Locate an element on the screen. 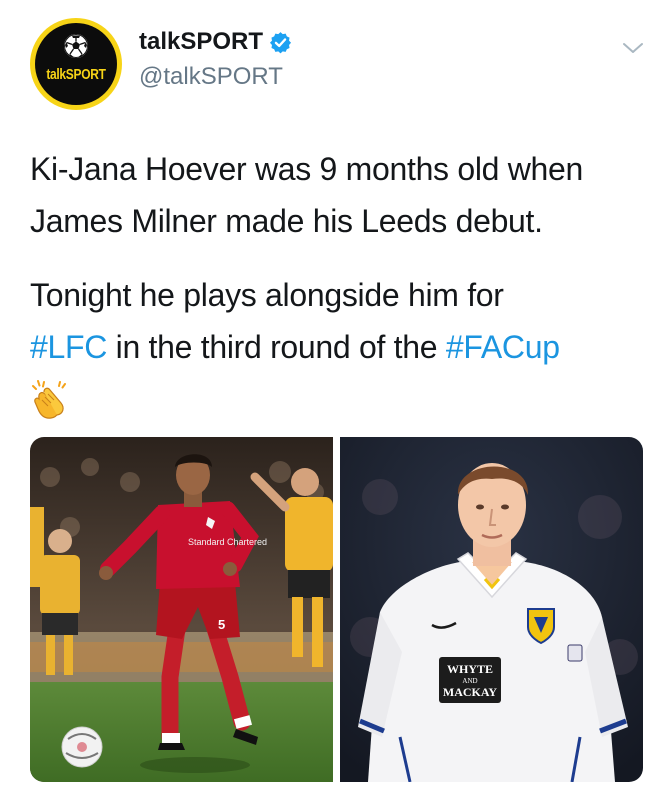 This screenshot has height=803, width=663. clapping-hands-emoji is located at coordinates (49, 399).